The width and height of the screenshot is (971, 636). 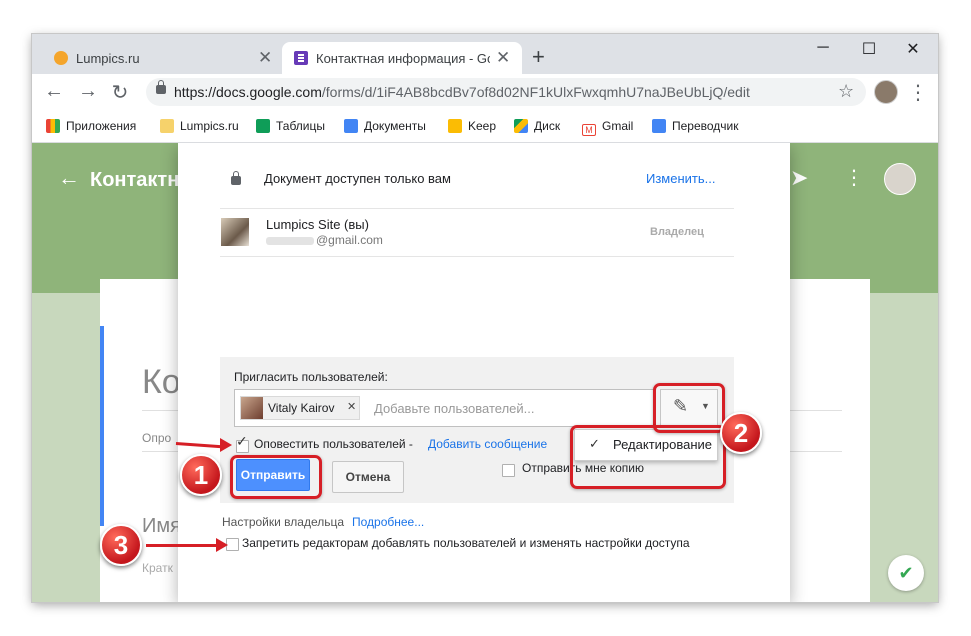 I want to click on lumpics-favicon-icon, so click(x=61, y=58).